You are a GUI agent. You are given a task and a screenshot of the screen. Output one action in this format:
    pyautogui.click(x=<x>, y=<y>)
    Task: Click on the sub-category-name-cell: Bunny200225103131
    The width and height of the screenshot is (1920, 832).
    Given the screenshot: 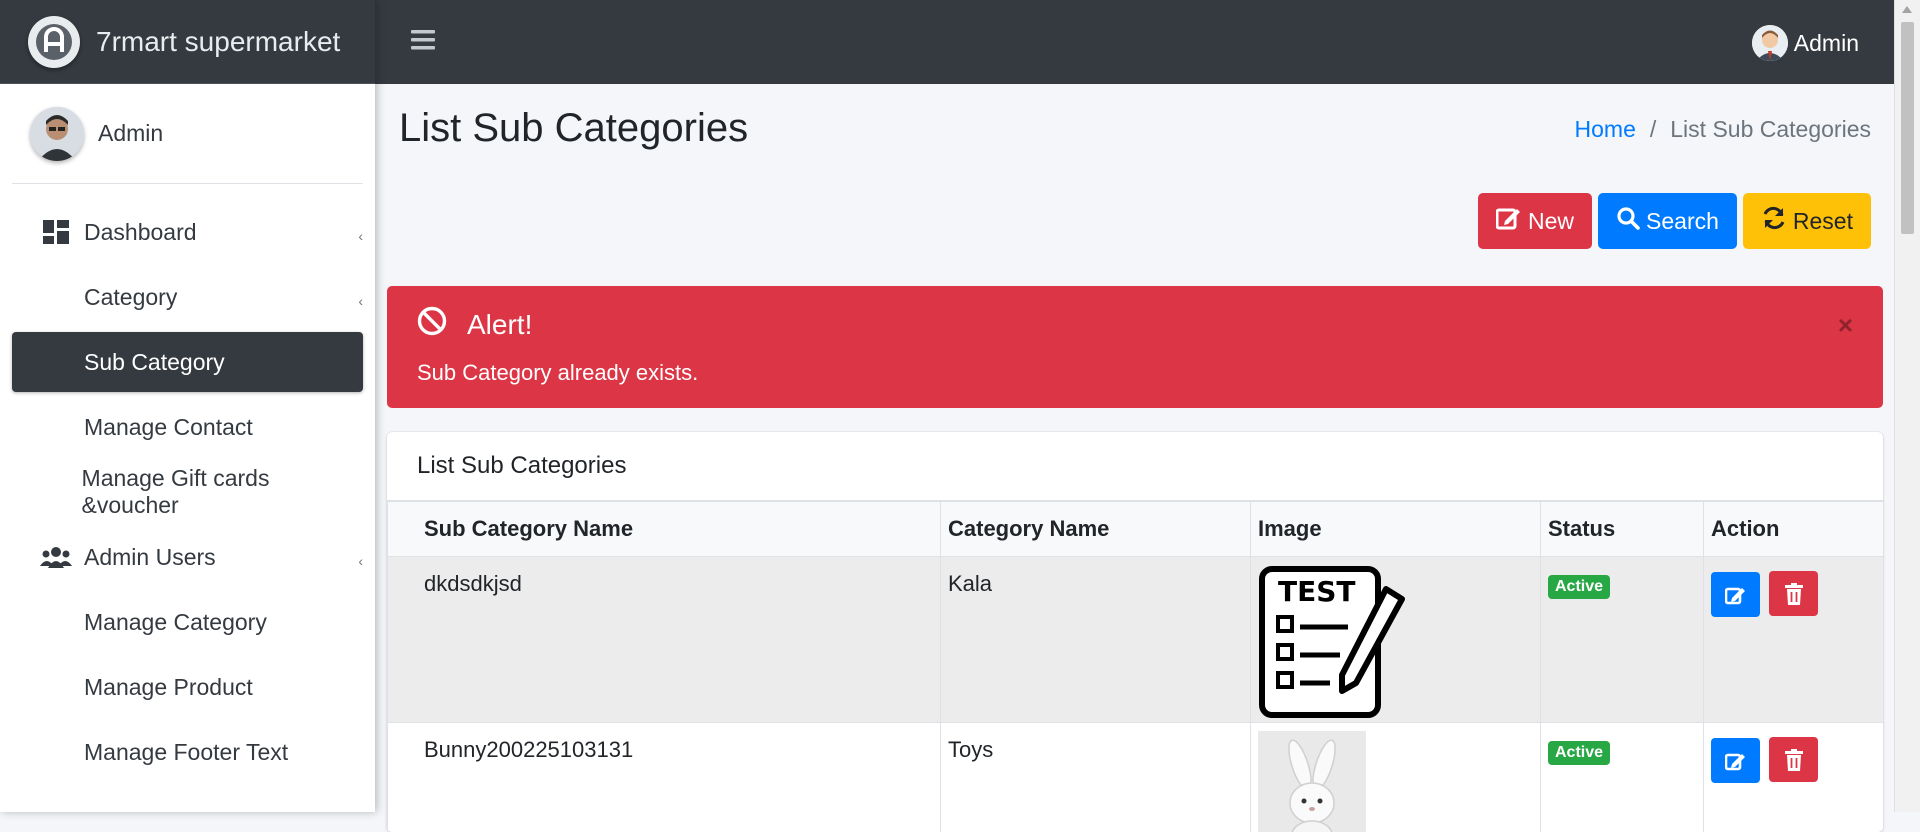 What is the action you would take?
    pyautogui.click(x=664, y=777)
    